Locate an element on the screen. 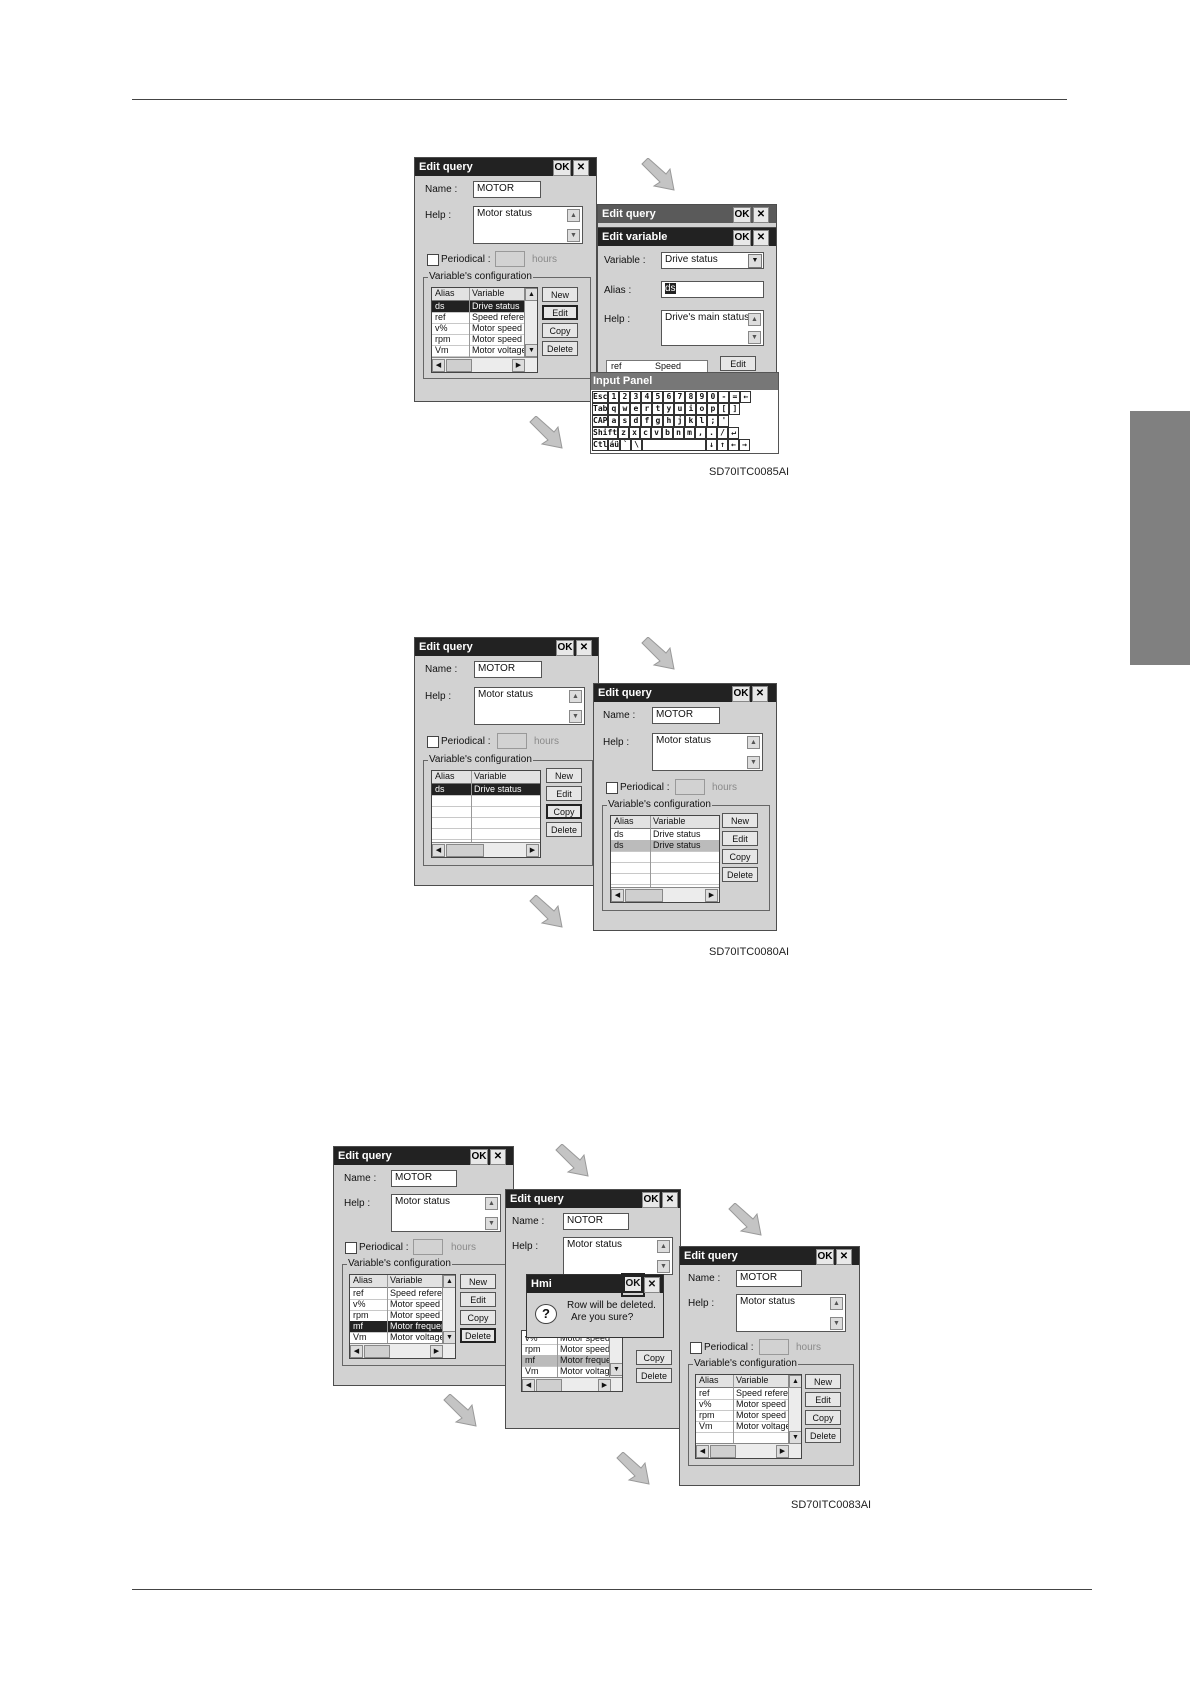 Image resolution: width=1190 pixels, height=1684 pixels. keyboard-key: ' is located at coordinates (724, 421).